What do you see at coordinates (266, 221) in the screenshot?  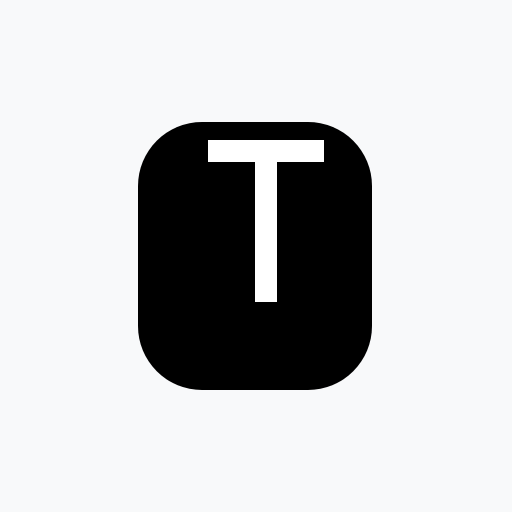 I see `t-logo-icon-stem` at bounding box center [266, 221].